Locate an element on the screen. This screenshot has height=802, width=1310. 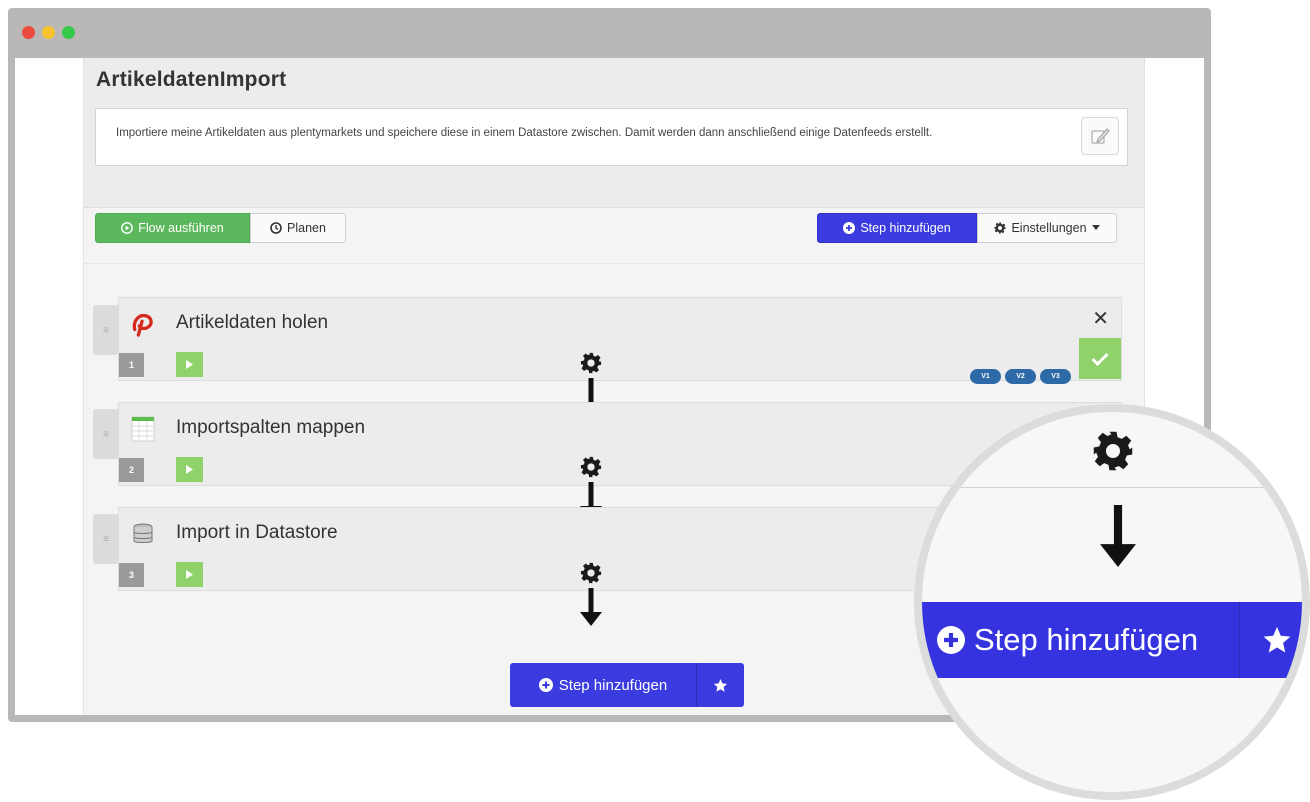
version-badge: V3 is located at coordinates (1055, 376).